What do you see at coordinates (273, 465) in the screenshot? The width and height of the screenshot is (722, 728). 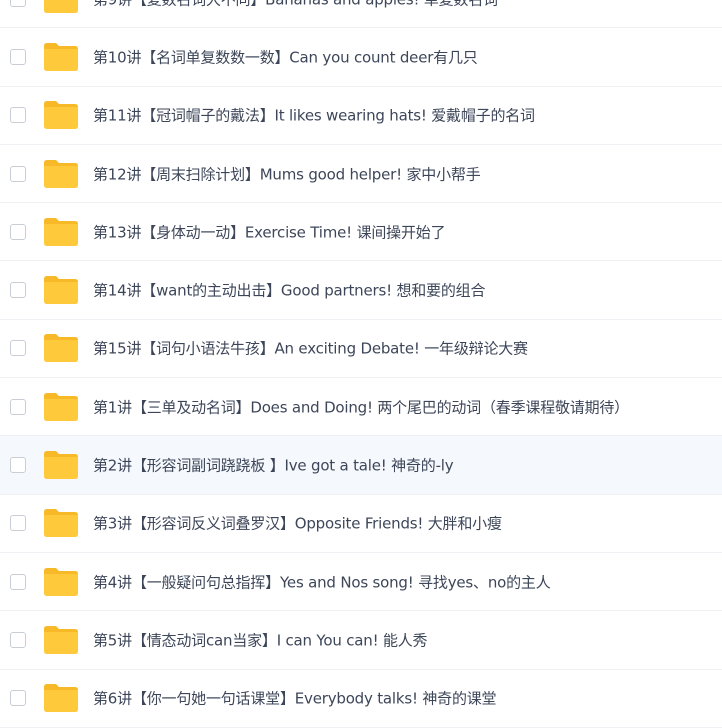 I see `folder-name: 第2讲【形容词副词跷跷板 】Ive got a tale! 神奇的-ly` at bounding box center [273, 465].